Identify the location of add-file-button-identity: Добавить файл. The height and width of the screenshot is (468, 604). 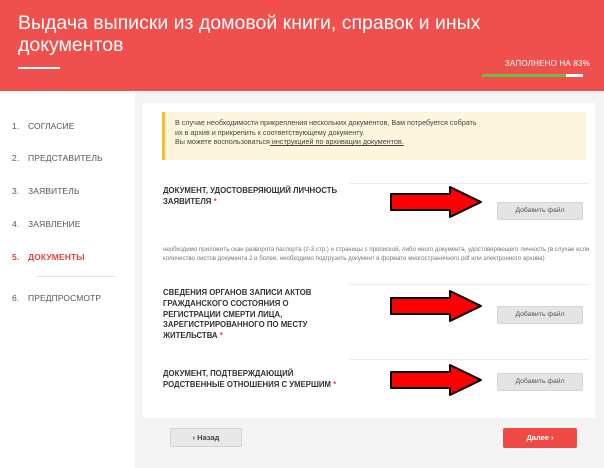
(540, 211).